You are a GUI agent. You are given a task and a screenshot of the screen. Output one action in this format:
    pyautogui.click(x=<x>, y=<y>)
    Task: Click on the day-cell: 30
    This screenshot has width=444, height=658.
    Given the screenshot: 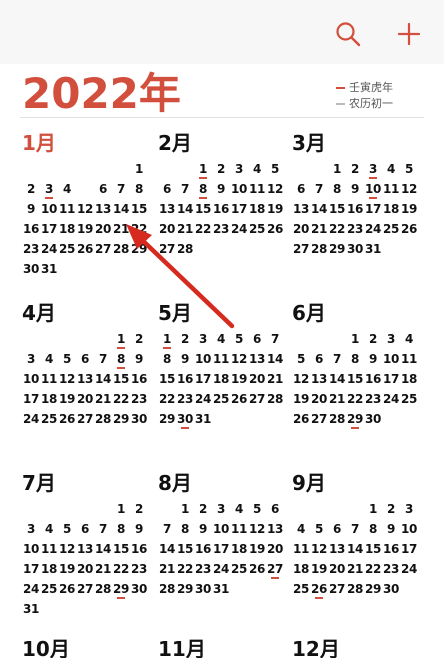 What is the action you would take?
    pyautogui.click(x=185, y=420)
    